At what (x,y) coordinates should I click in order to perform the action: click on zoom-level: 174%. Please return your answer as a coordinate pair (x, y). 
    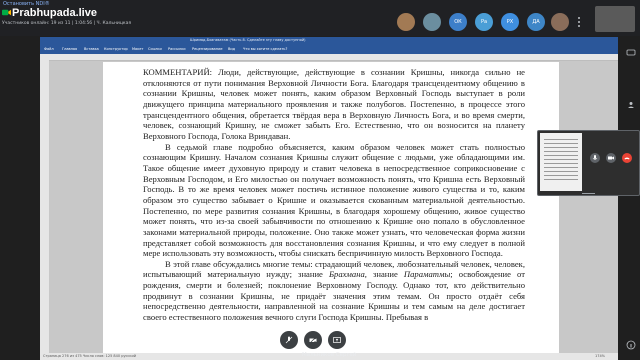
    Looking at the image, I should click on (600, 356).